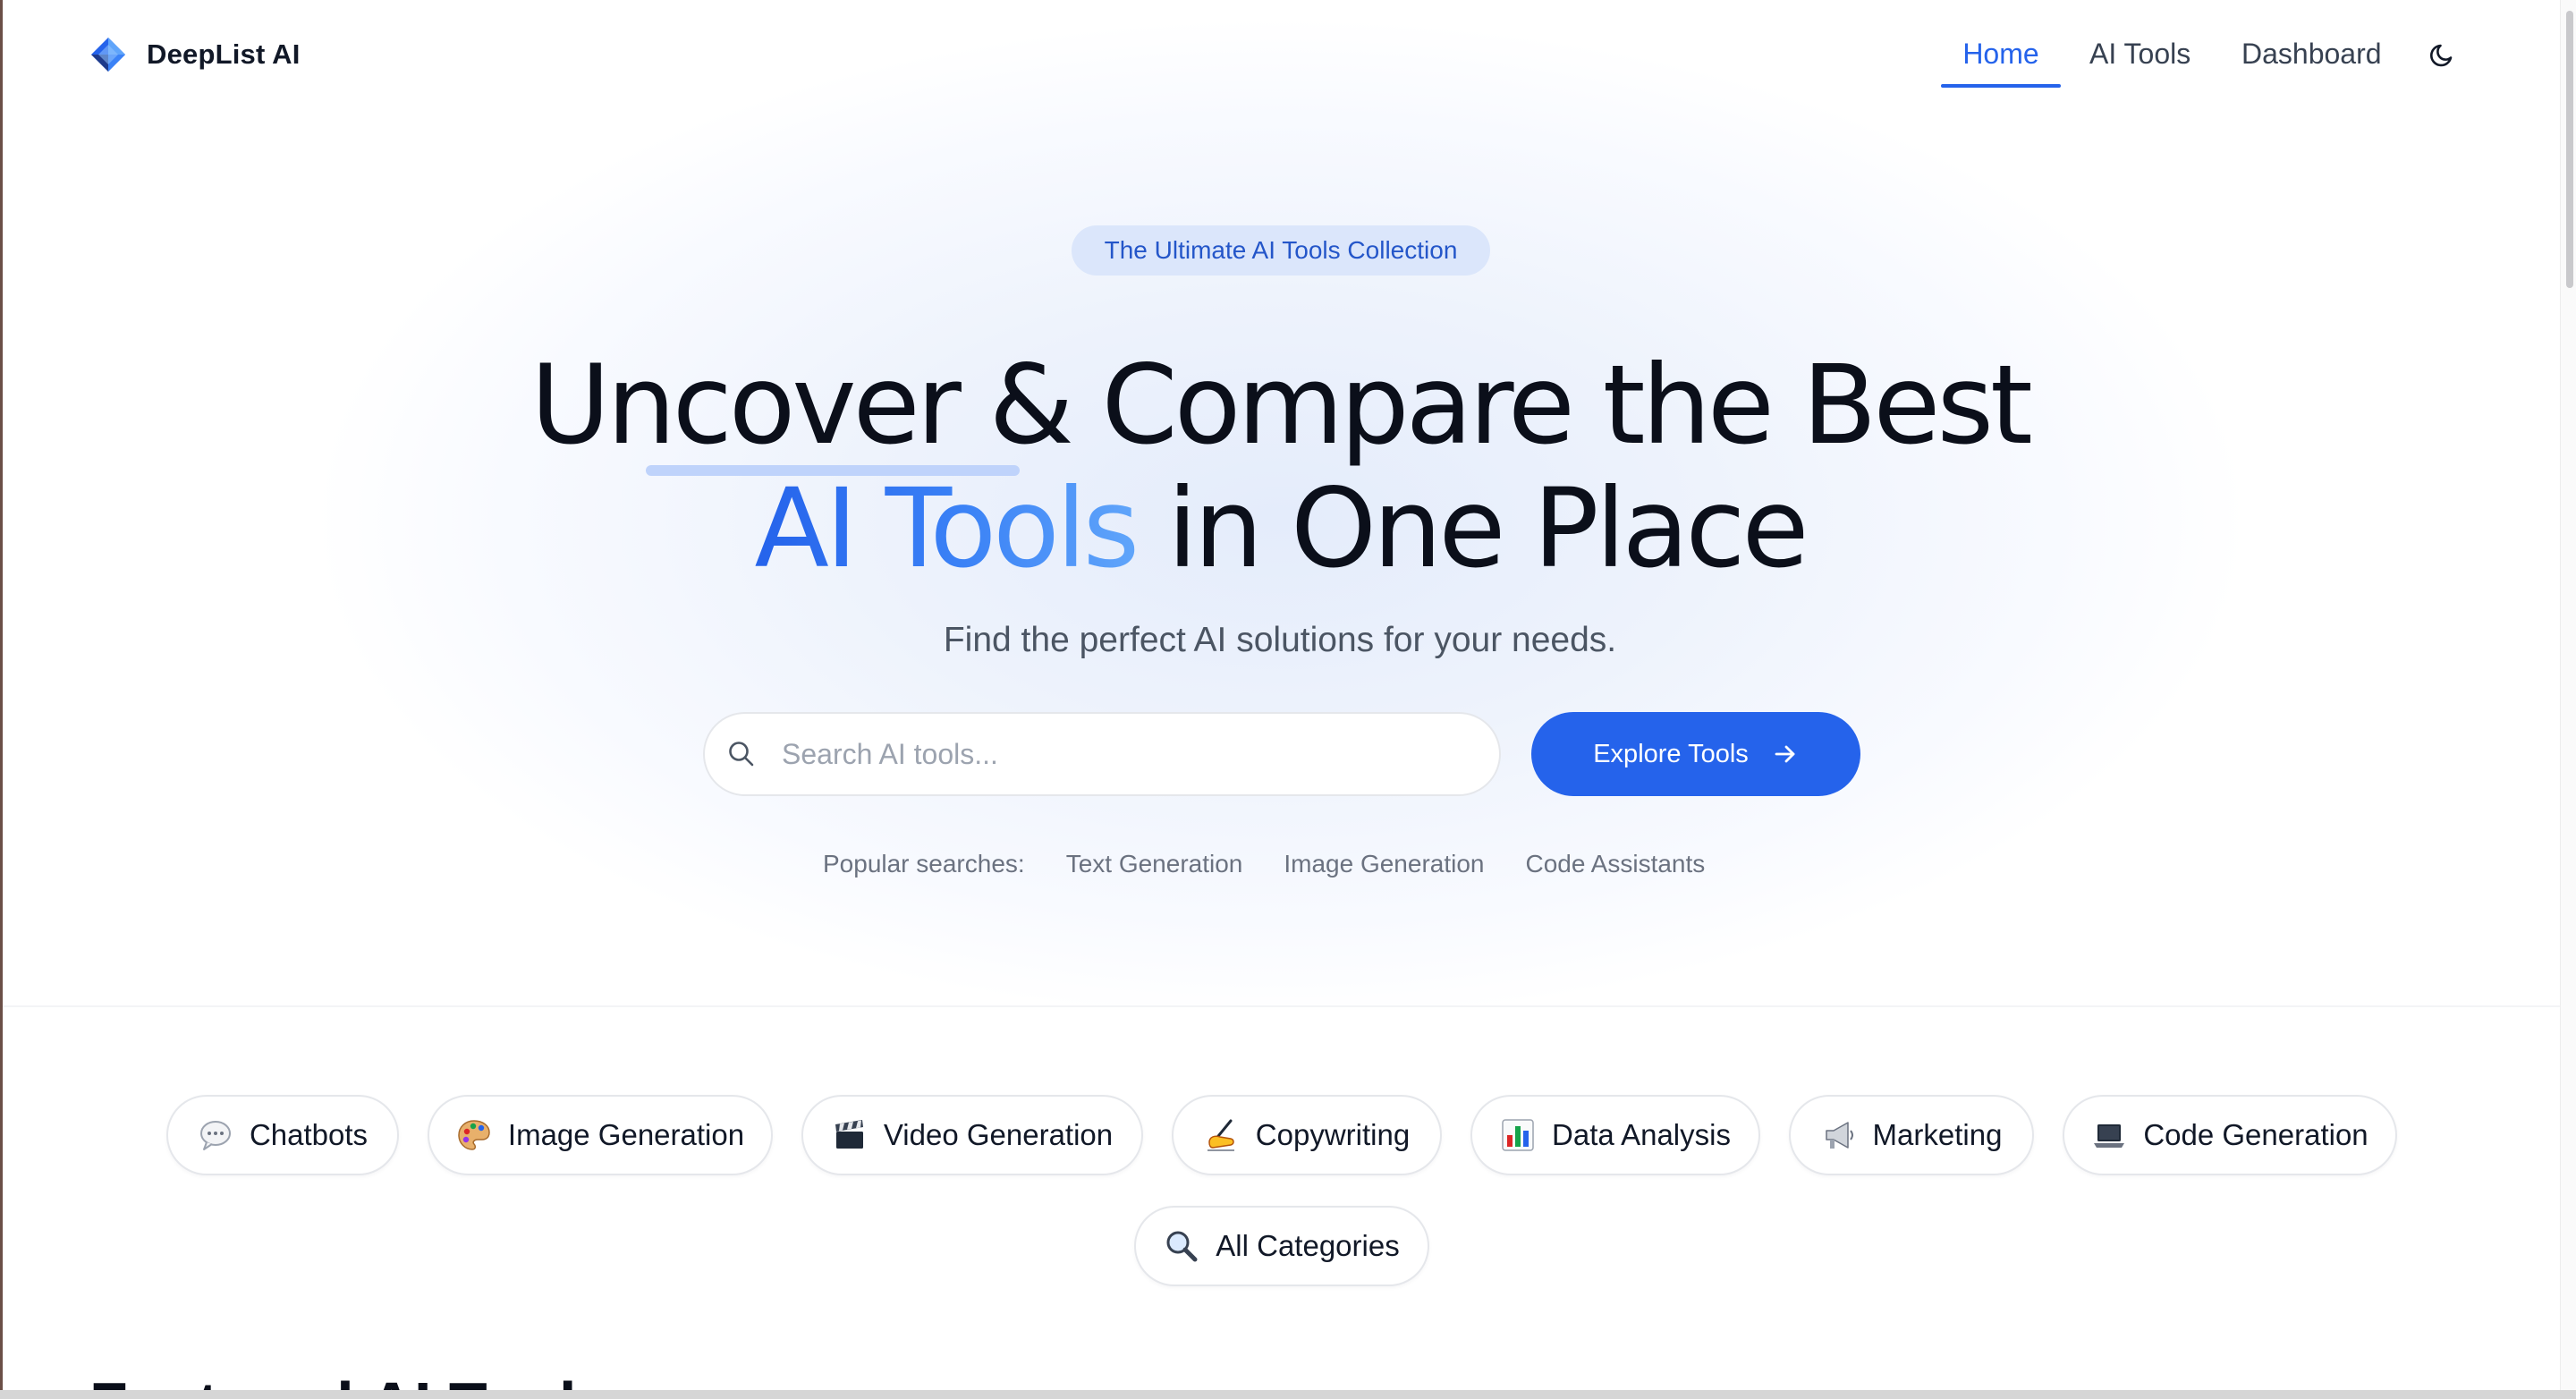  I want to click on explore-tools-button: Explore Tools, so click(1695, 754).